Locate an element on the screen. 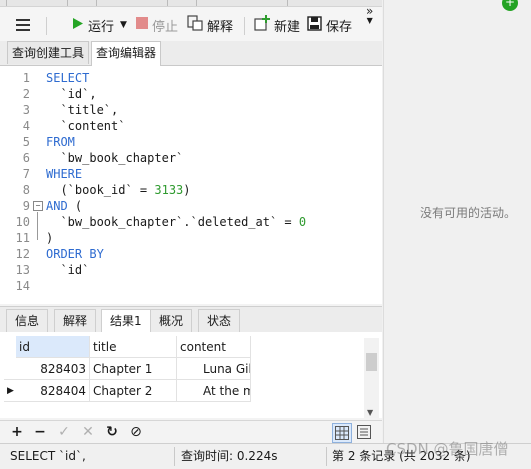 The image size is (531, 469). tab-explain: 解释 is located at coordinates (75, 320).